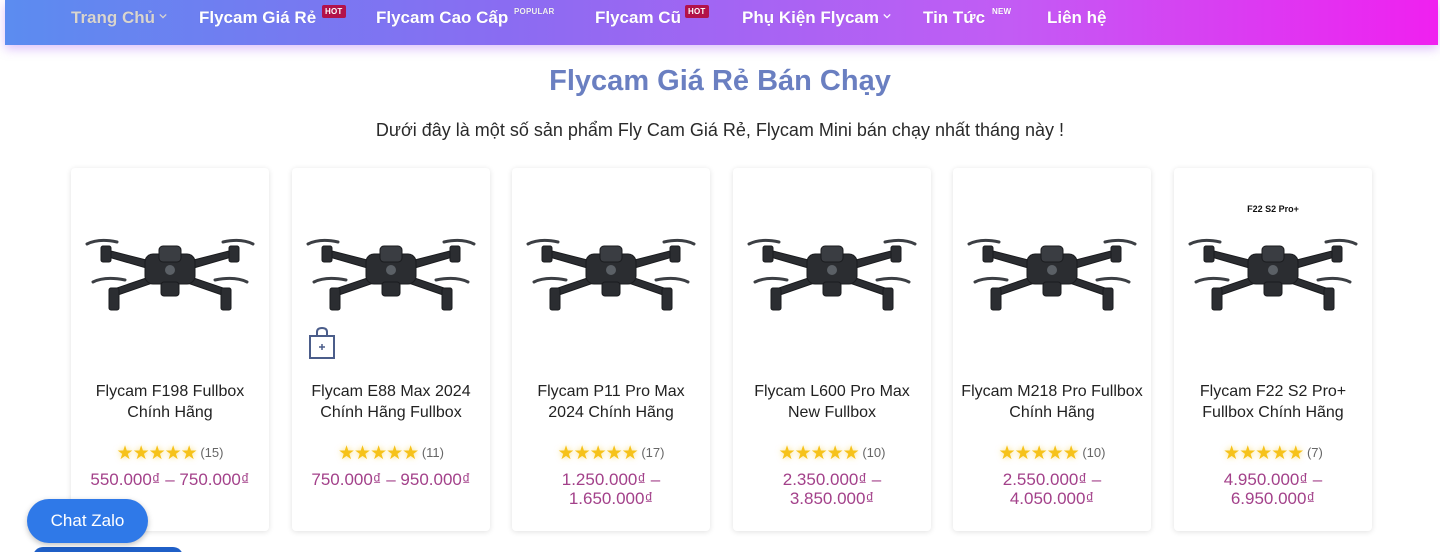 The height and width of the screenshot is (552, 1440). I want to click on product-name: Flycam L600 Pro Max New Fullbox, so click(832, 402).